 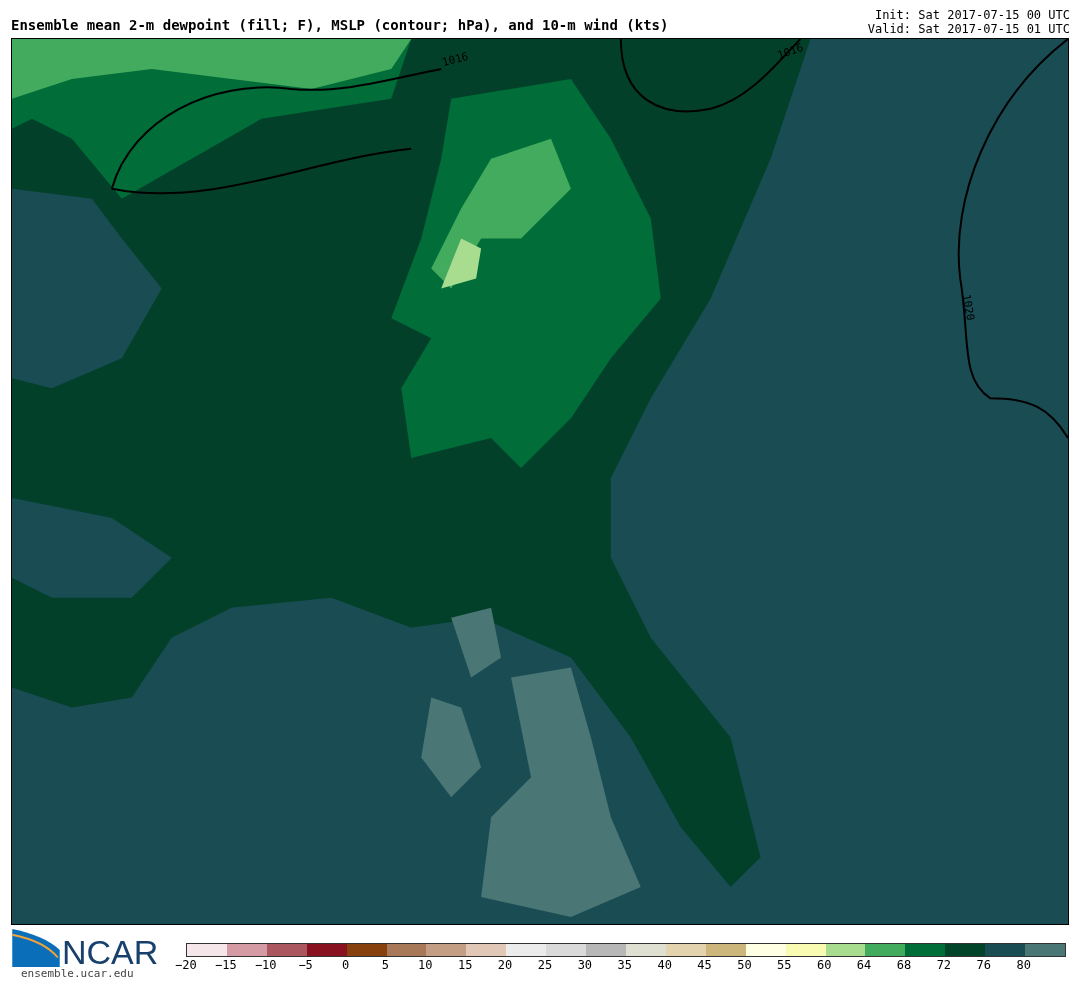 What do you see at coordinates (305, 965) in the screenshot?
I see `colorbar-label: −5` at bounding box center [305, 965].